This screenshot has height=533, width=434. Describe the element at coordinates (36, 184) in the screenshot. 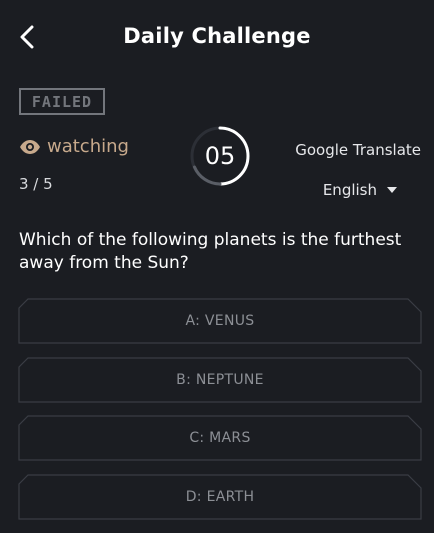

I see `question-progress: 3 / 5` at that location.